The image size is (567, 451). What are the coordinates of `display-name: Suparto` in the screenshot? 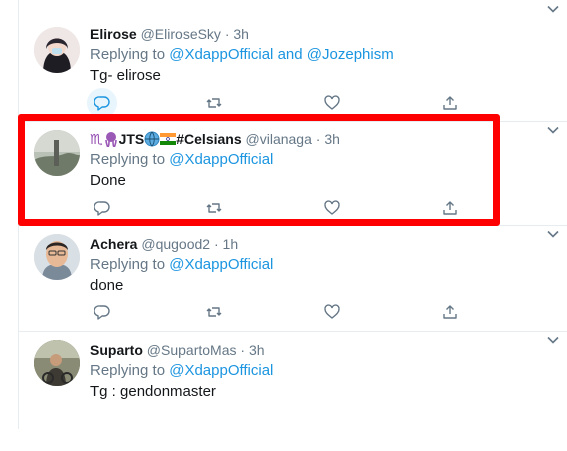 It's located at (116, 350).